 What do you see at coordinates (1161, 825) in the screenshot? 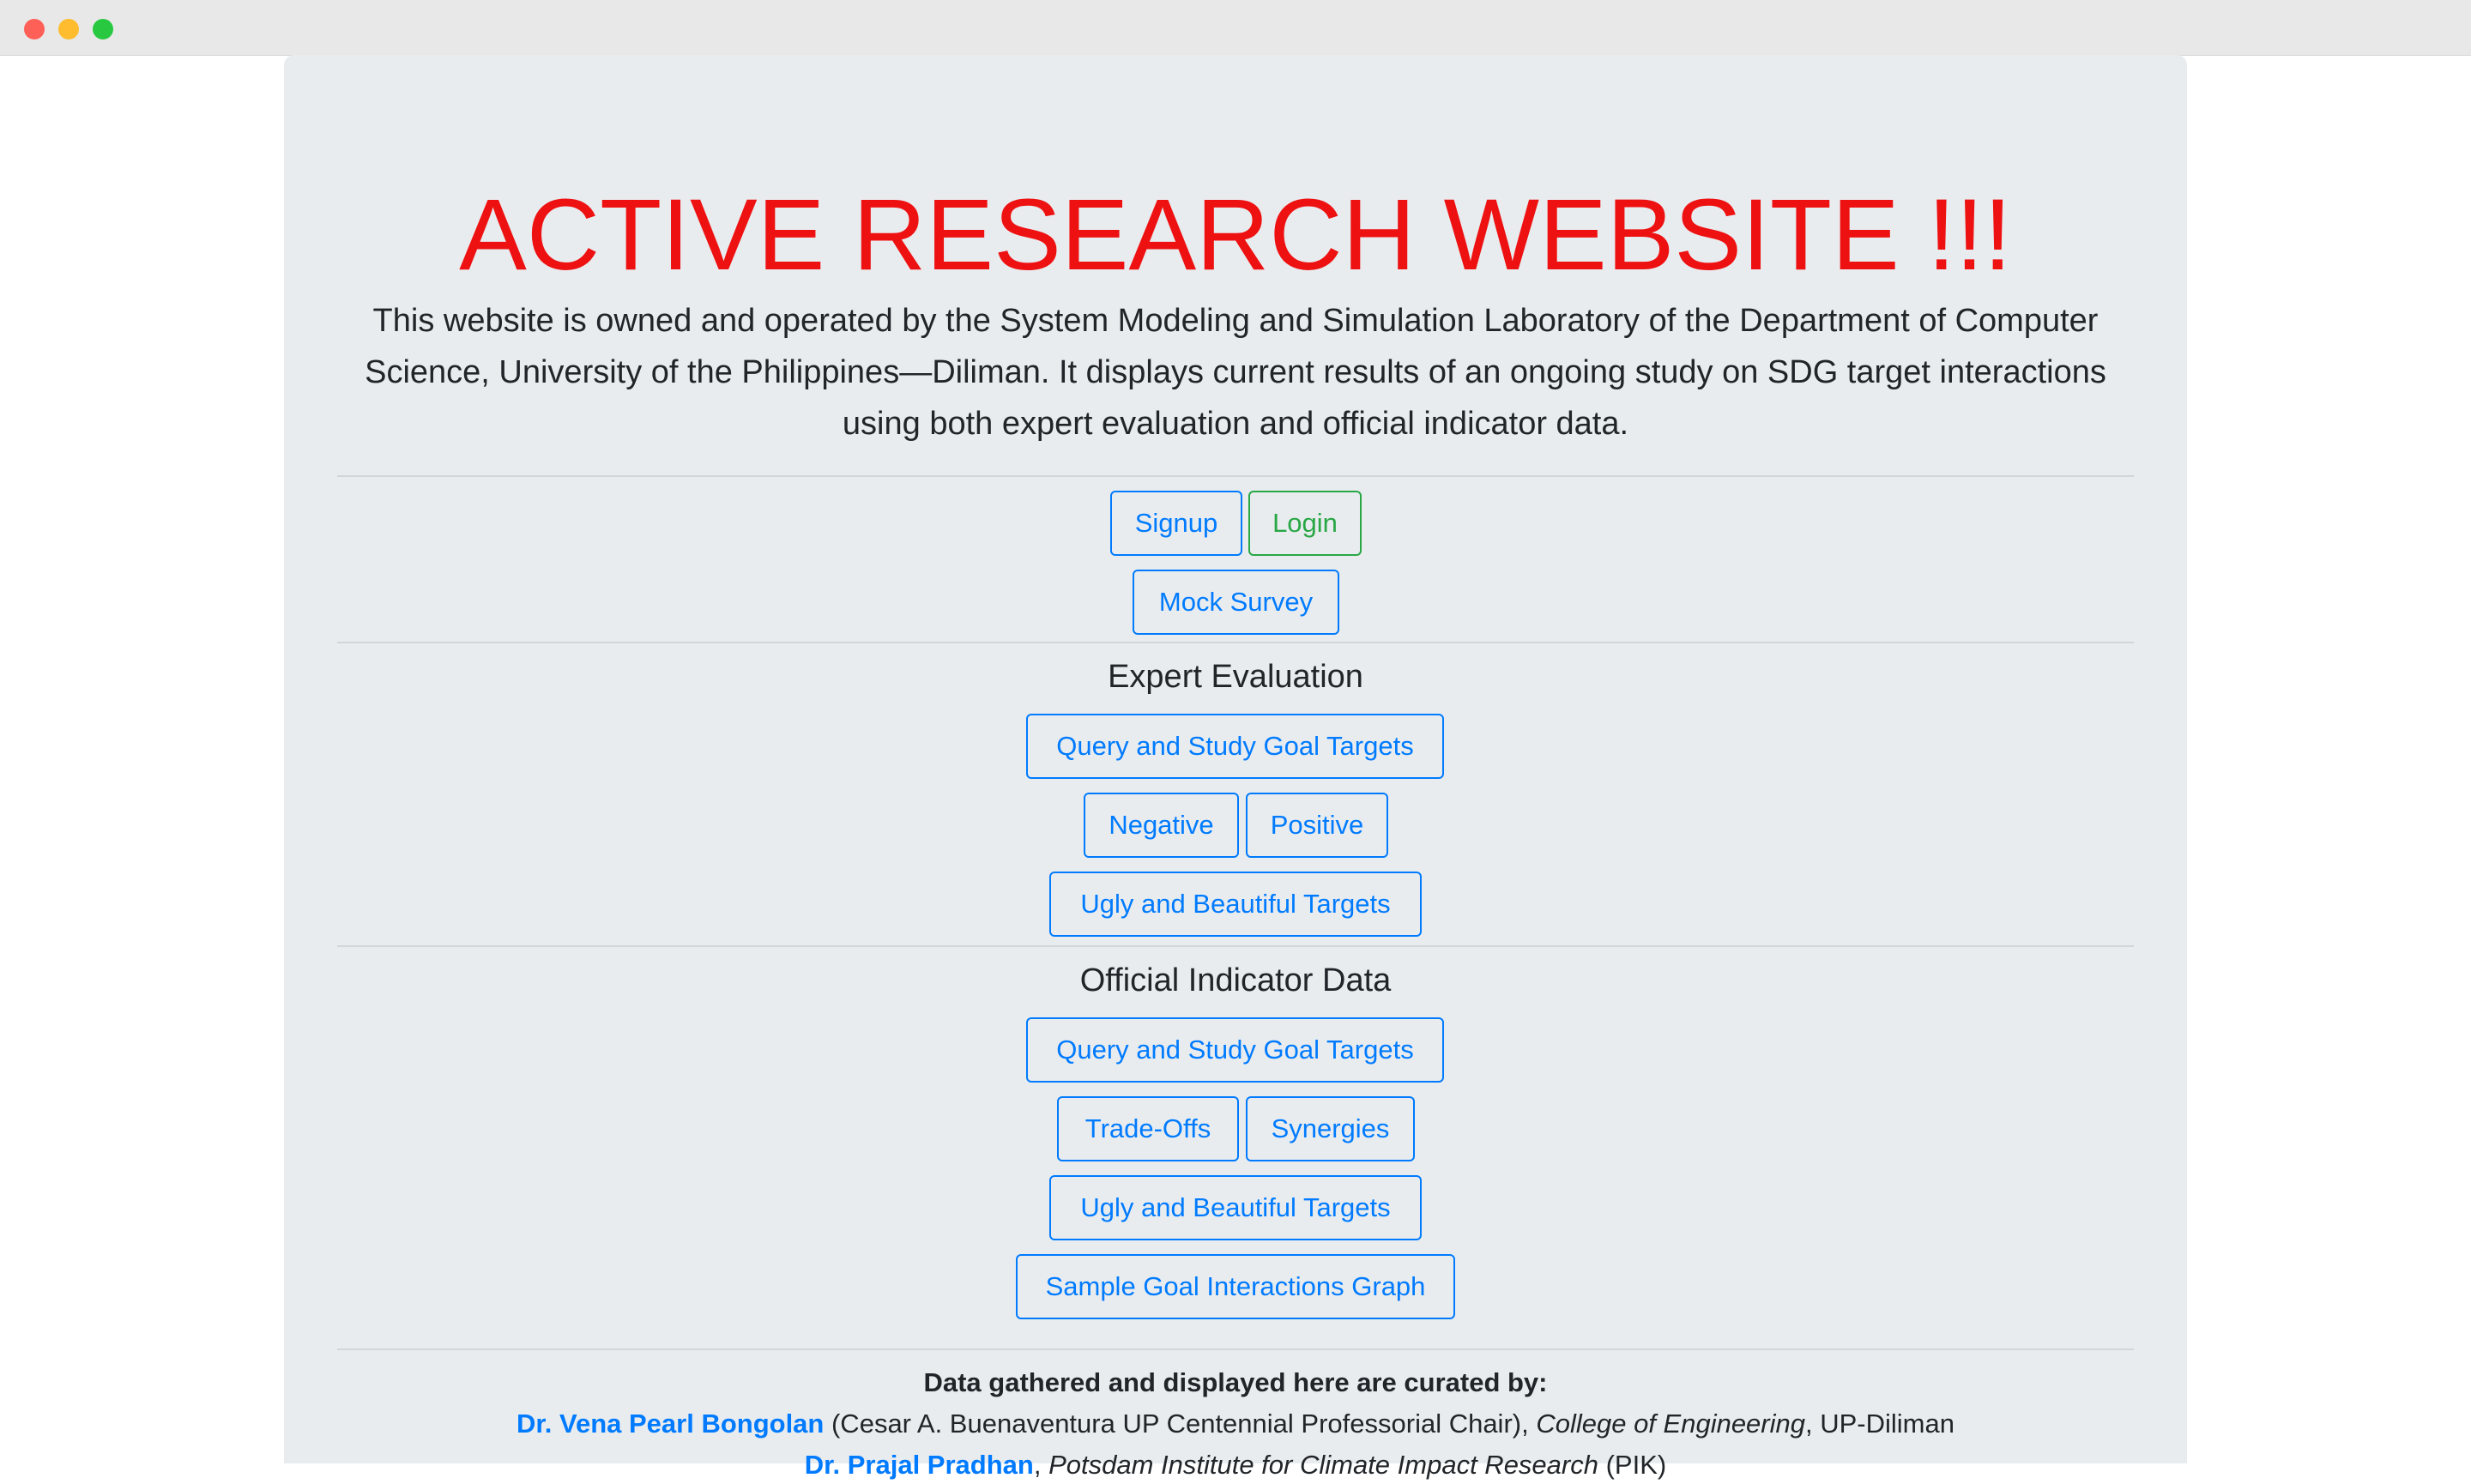
I see `negative-button: Negative` at bounding box center [1161, 825].